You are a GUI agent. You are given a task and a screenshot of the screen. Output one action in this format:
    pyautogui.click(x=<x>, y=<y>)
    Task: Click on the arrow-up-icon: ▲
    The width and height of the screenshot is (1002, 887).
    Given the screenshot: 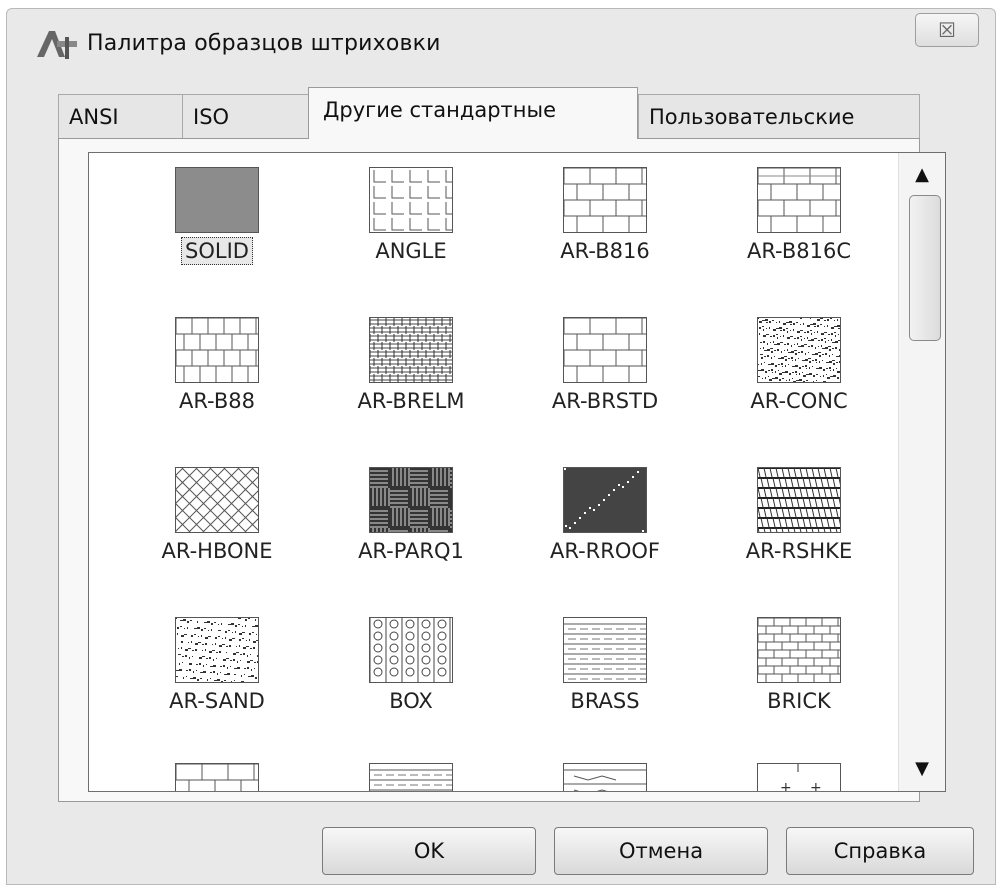 What is the action you would take?
    pyautogui.click(x=922, y=174)
    